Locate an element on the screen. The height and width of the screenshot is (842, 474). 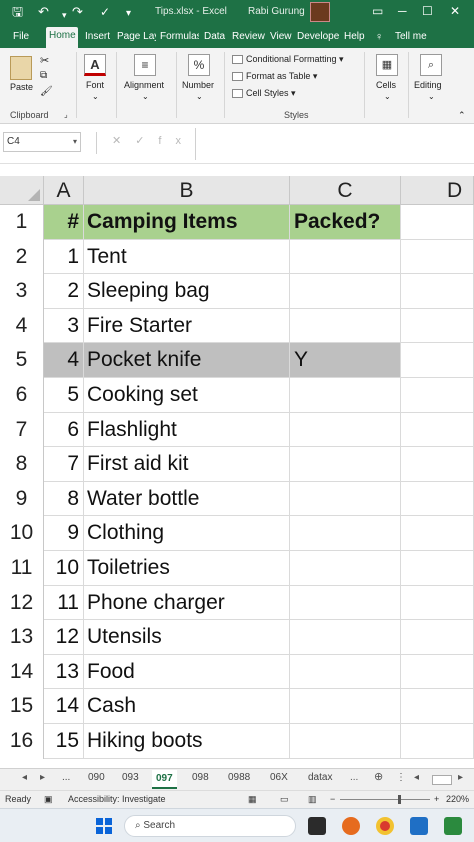
cell-b: Water bottle is located at coordinates (187, 498).